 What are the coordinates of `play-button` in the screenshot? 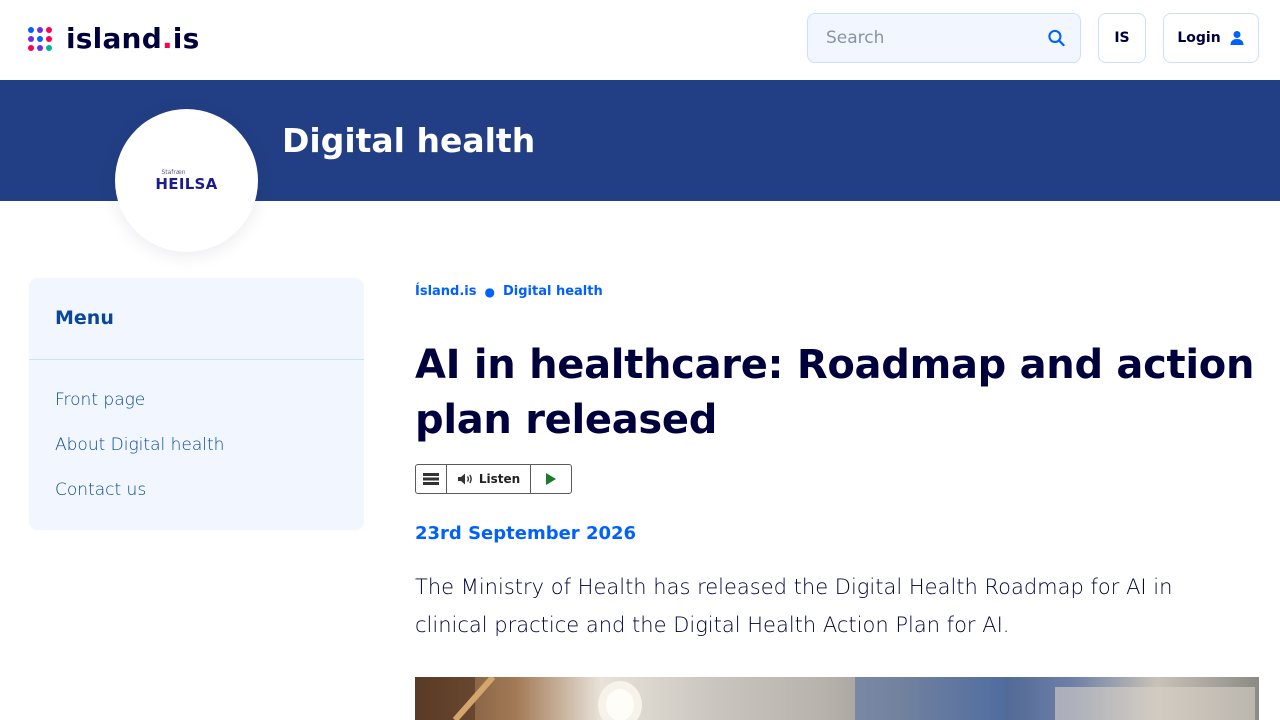 It's located at (551, 479).